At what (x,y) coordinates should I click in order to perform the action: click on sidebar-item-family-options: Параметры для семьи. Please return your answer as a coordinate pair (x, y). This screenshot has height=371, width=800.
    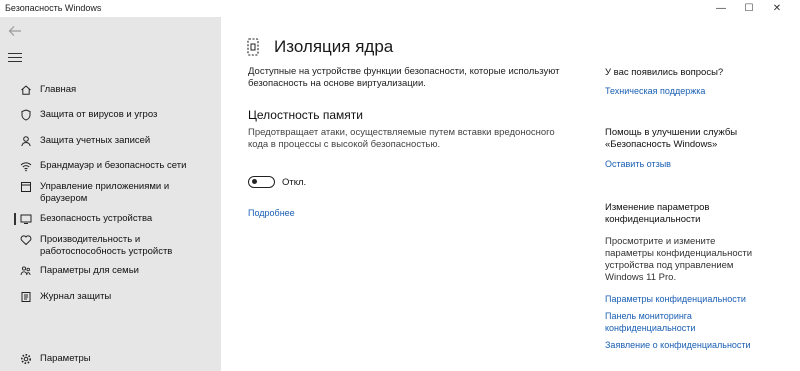
    Looking at the image, I should click on (110, 271).